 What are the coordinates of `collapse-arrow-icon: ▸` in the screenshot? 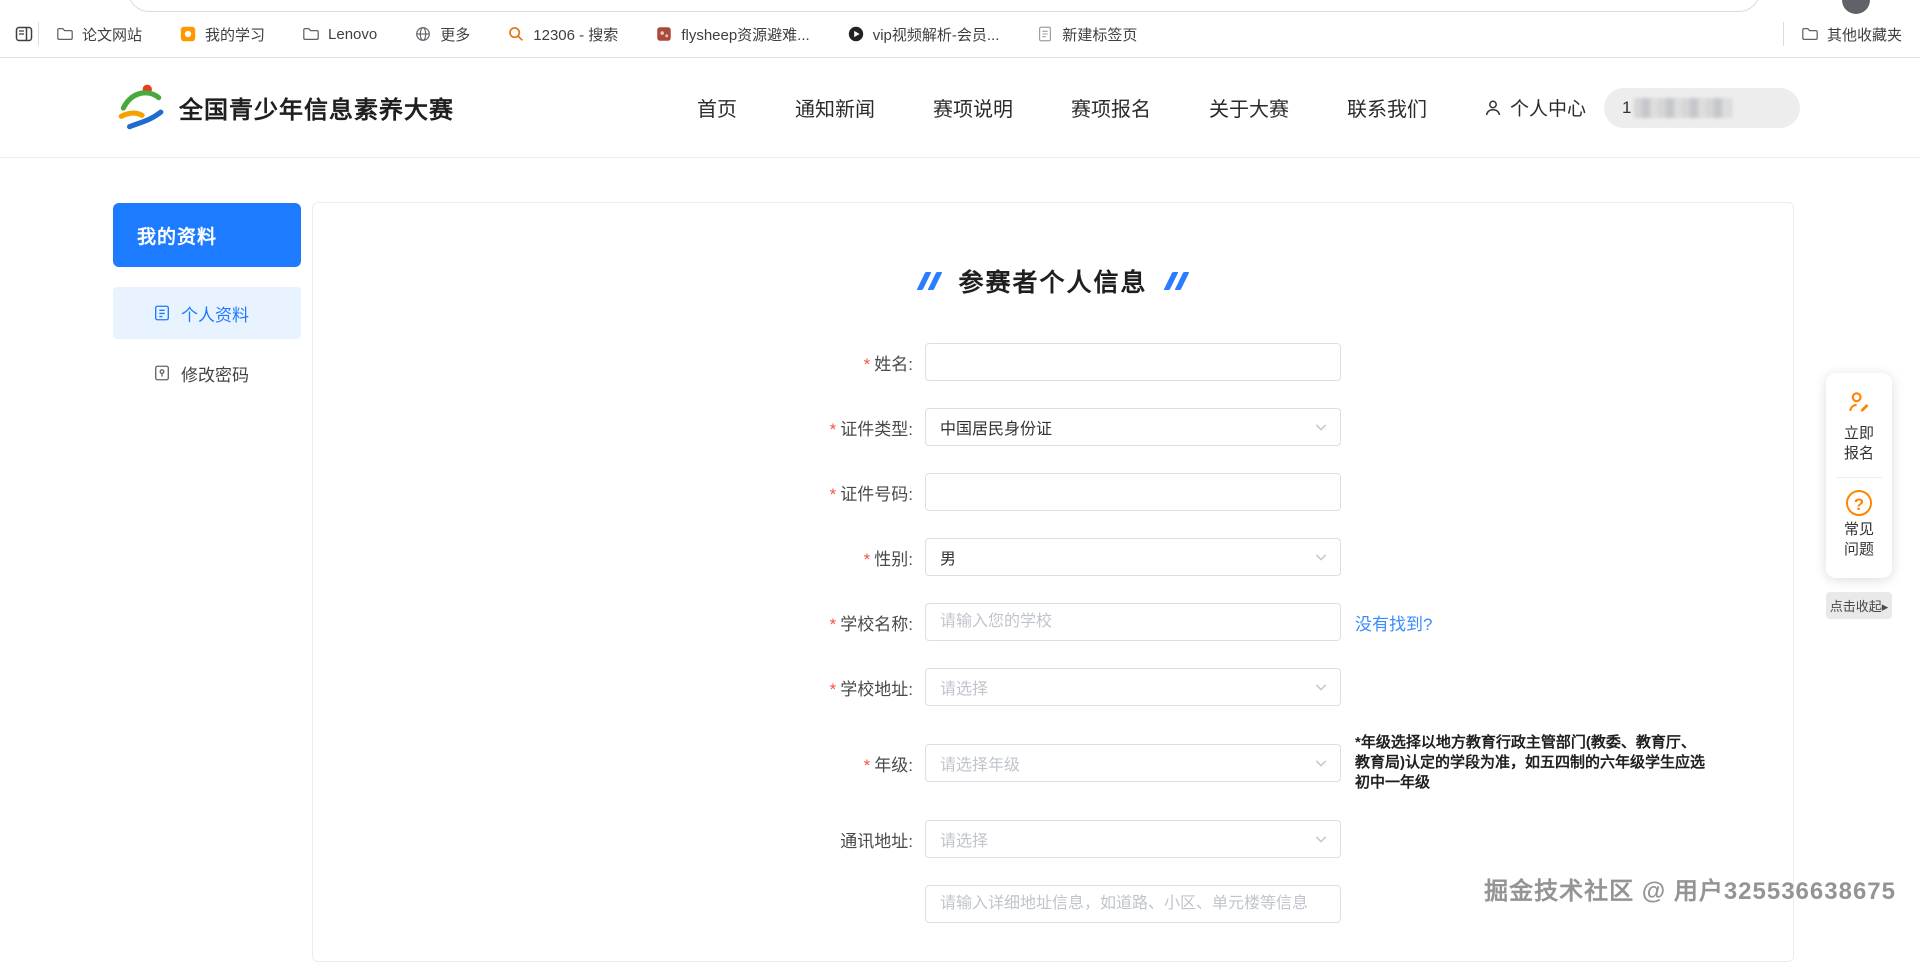 It's located at (1885, 606).